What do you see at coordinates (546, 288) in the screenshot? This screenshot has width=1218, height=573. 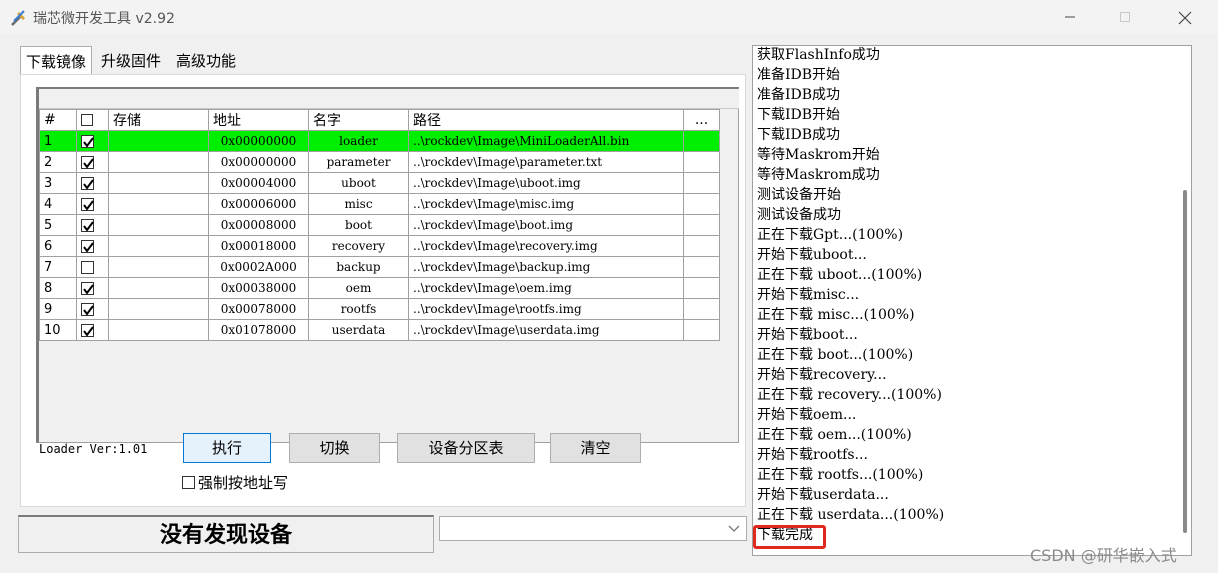 I see `row-path: ..\rockdev\Image\oem.img` at bounding box center [546, 288].